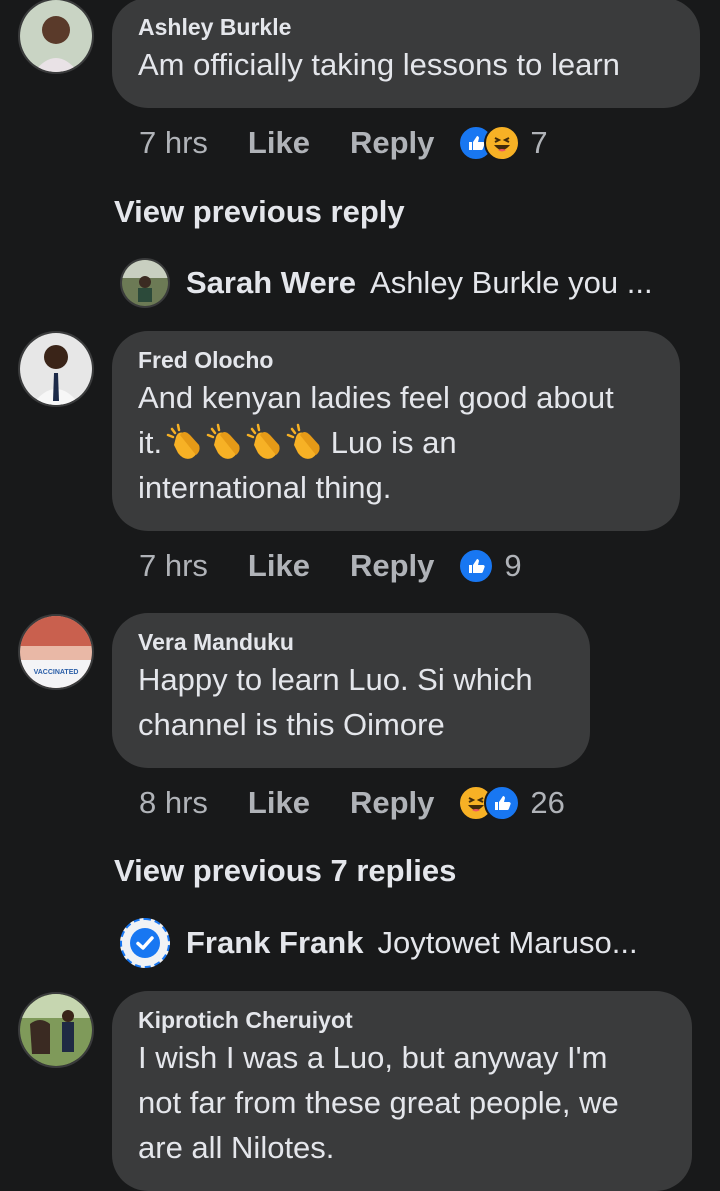 The height and width of the screenshot is (1191, 720). Describe the element at coordinates (236, 1147) in the screenshot. I see `comment-text-line: are all Nilotes.` at that location.